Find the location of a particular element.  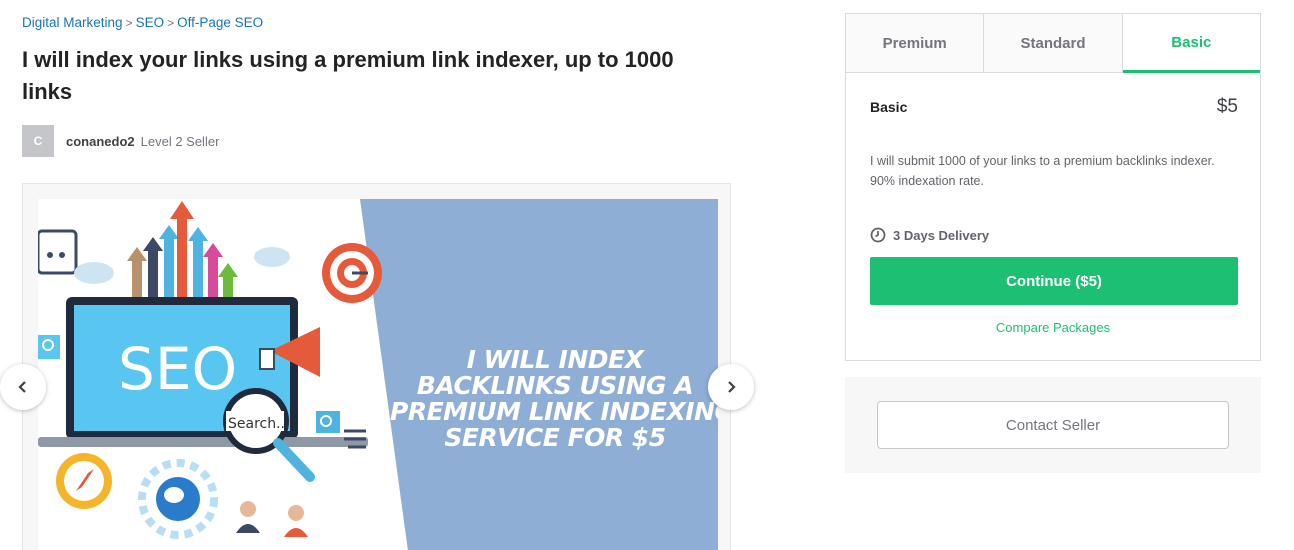

slide-headline-line: I WILL INDEX is located at coordinates (555, 359).